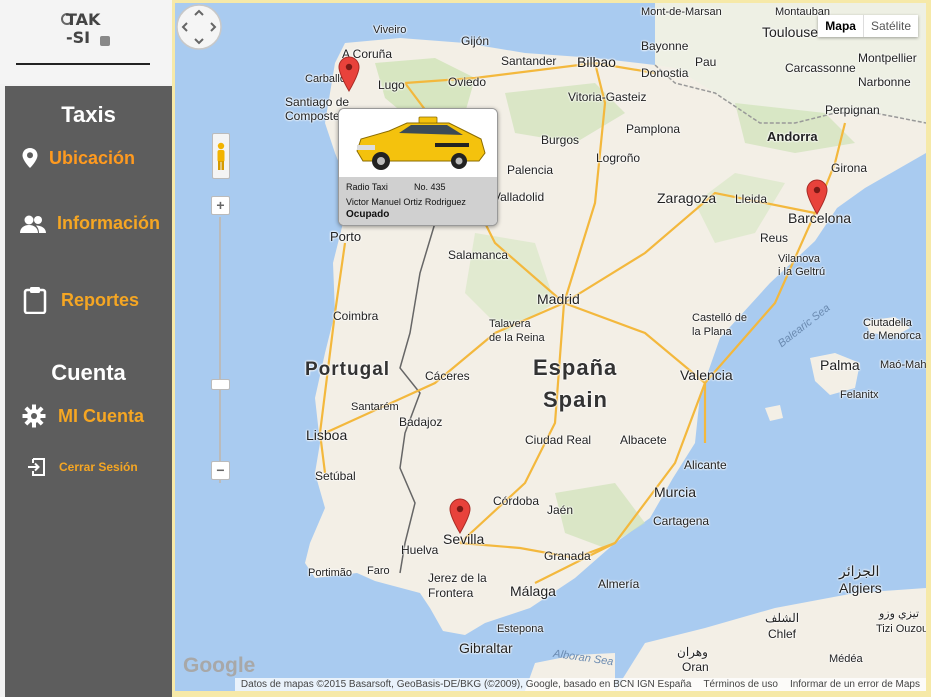 This screenshot has height=697, width=931. Describe the element at coordinates (421, 143) in the screenshot. I see `taxi-car-icon` at that location.